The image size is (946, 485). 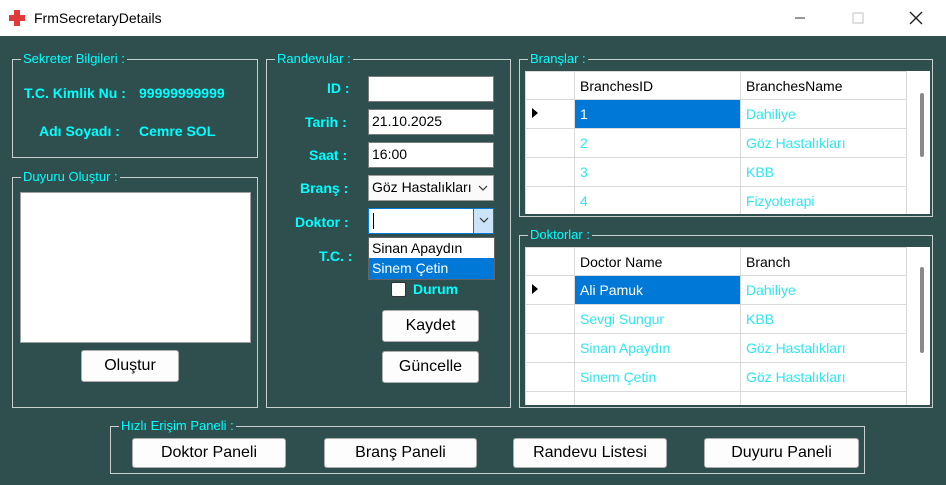 I want to click on doctors-legend: Doktorlar :, so click(x=560, y=235).